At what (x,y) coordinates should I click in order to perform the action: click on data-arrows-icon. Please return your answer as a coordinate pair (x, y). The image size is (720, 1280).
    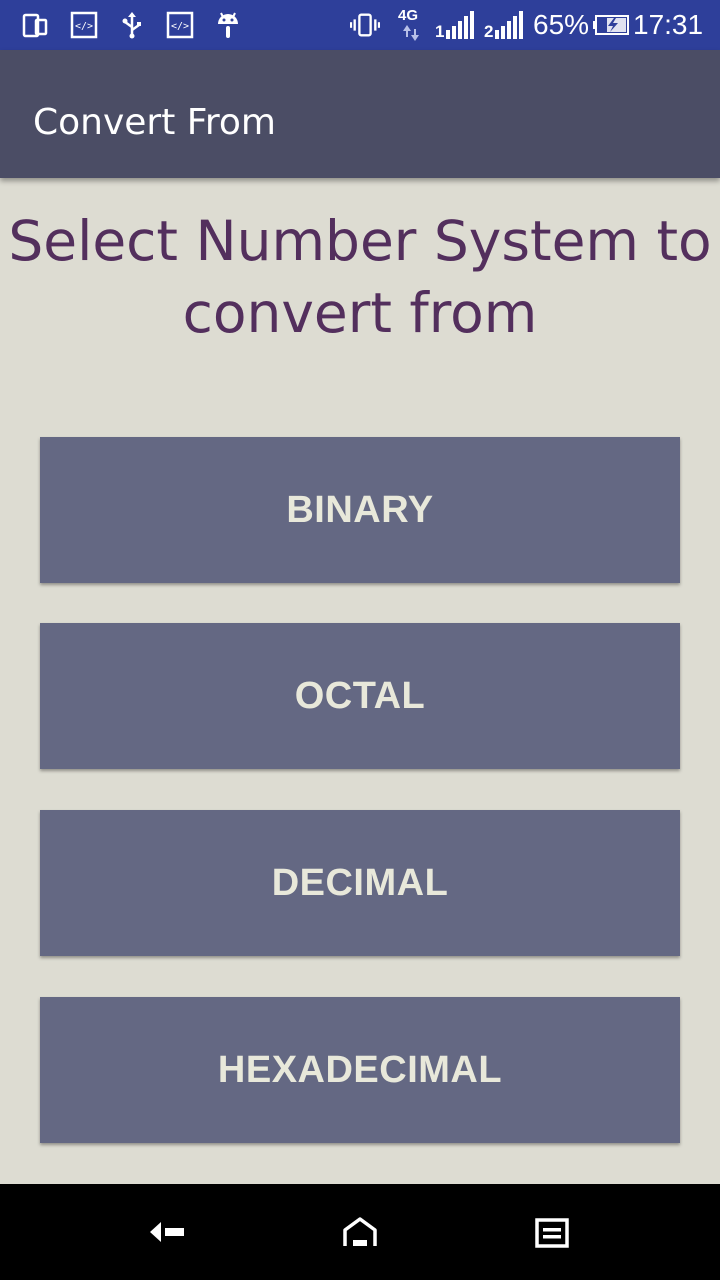
    Looking at the image, I should click on (411, 33).